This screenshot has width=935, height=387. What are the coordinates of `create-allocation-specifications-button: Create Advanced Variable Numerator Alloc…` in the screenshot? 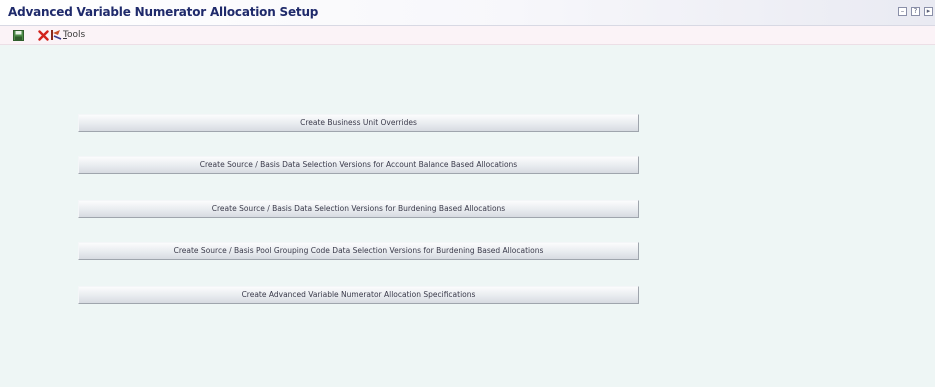 It's located at (358, 295).